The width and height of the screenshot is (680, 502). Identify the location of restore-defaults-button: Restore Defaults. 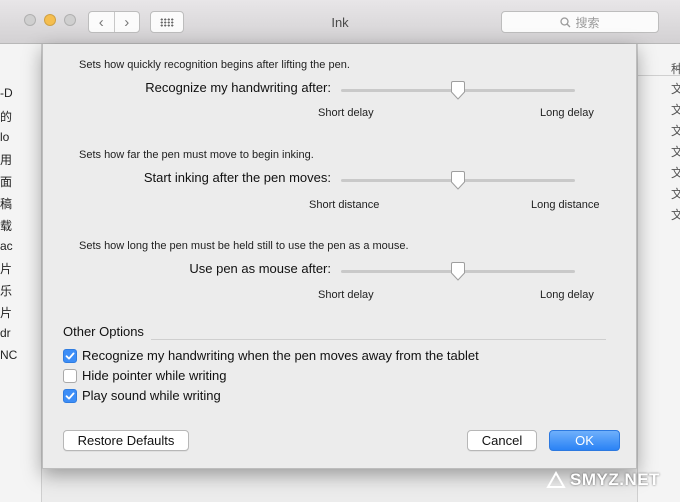
(126, 440).